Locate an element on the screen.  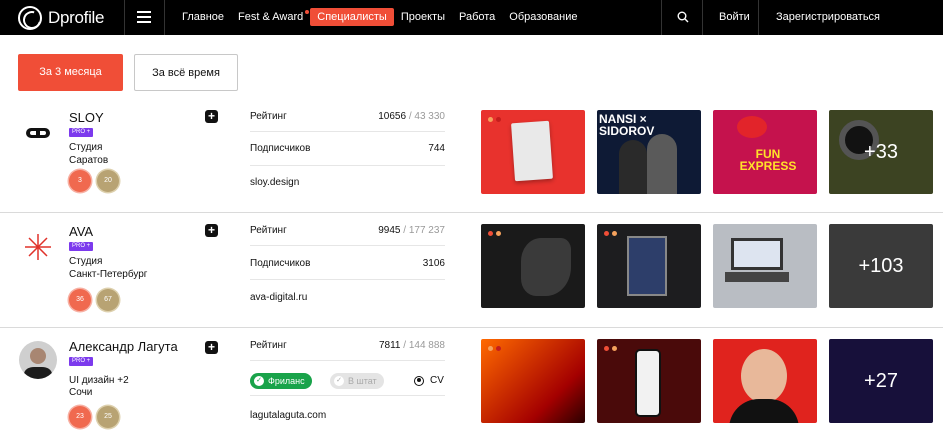
sloy-logo-icon is located at coordinates (38, 133).